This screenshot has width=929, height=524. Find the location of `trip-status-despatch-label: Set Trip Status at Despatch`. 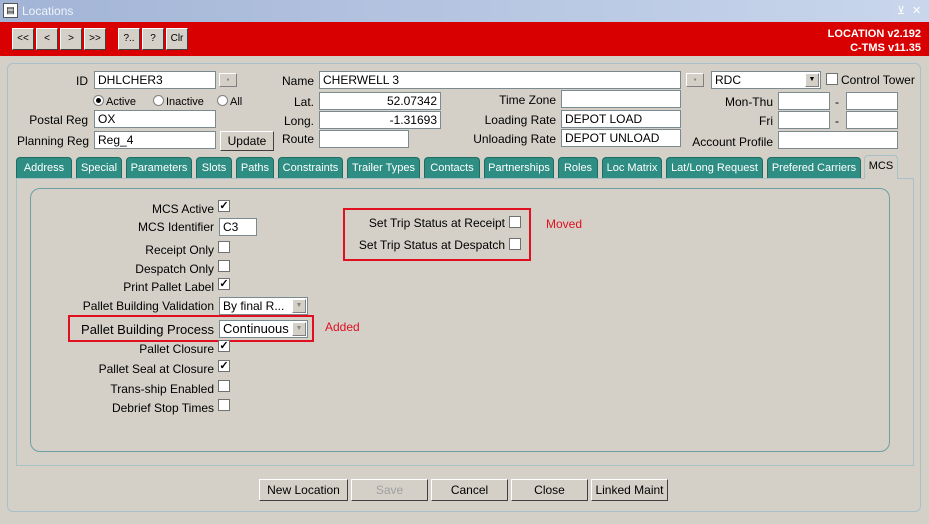

trip-status-despatch-label: Set Trip Status at Despatch is located at coordinates (431, 245).